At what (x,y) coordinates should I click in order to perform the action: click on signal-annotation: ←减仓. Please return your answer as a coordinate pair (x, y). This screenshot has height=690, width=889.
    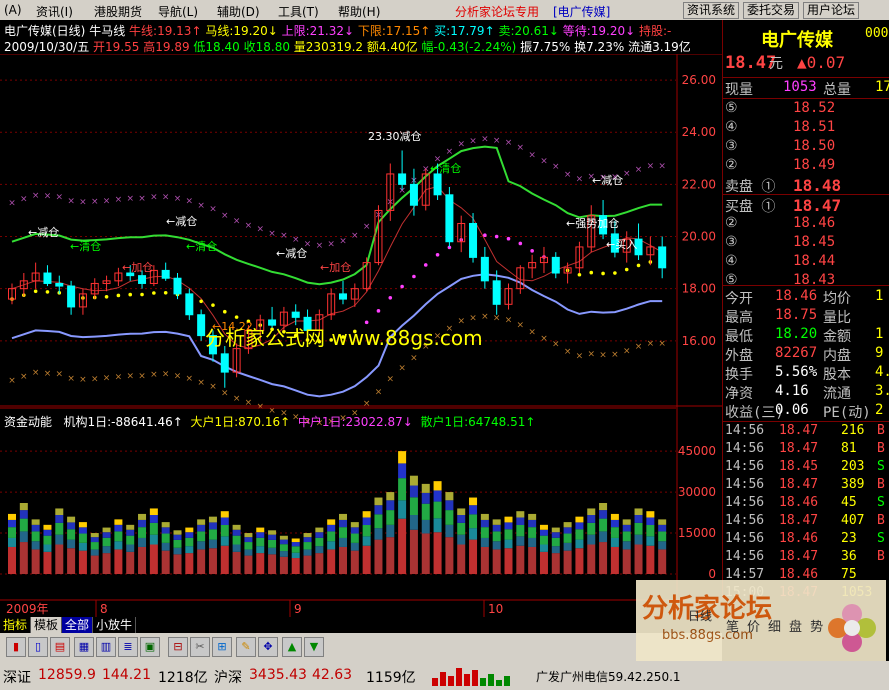
    Looking at the image, I should click on (607, 180).